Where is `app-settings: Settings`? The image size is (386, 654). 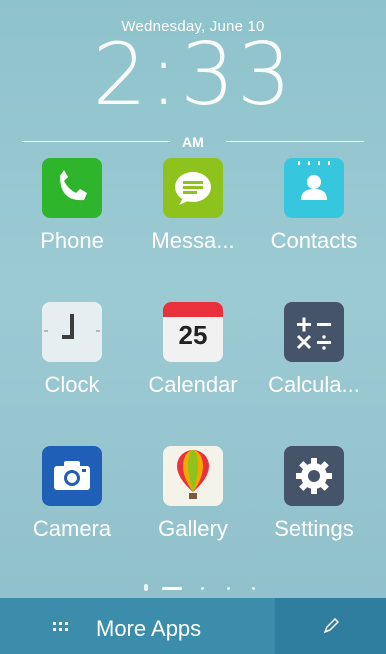
app-settings: Settings is located at coordinates (314, 494).